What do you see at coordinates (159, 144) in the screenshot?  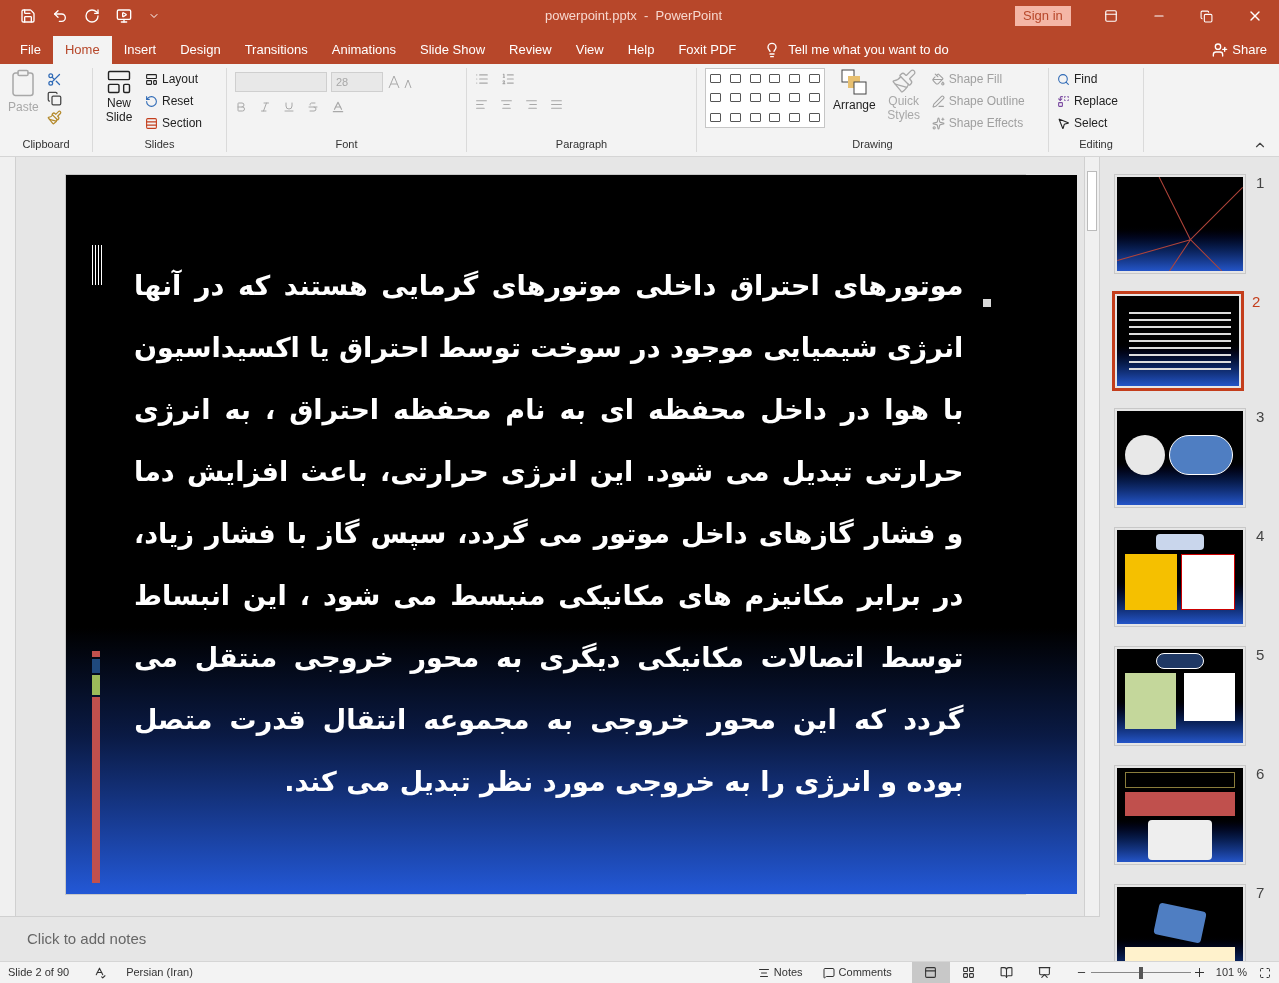 I see `group-label: Slides` at bounding box center [159, 144].